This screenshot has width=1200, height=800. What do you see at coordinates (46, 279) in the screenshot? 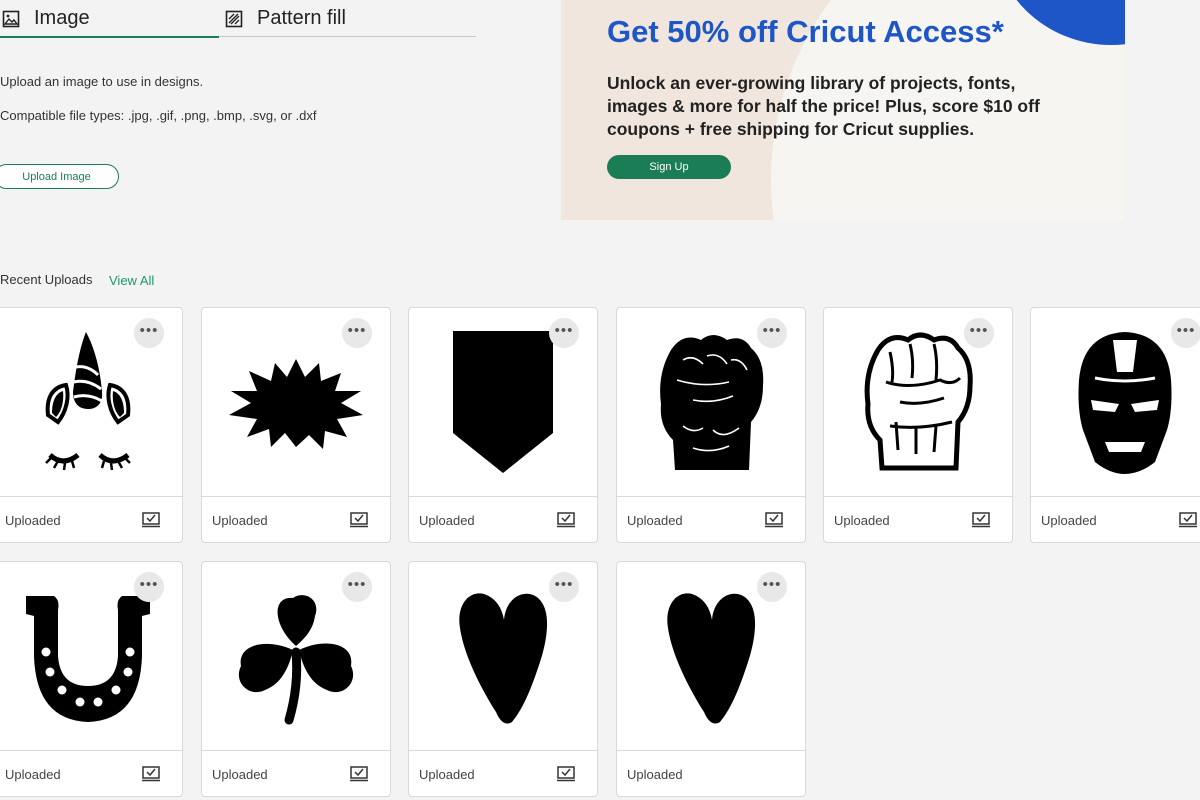
I see `recent-uploads-label: Recent Uploads` at bounding box center [46, 279].